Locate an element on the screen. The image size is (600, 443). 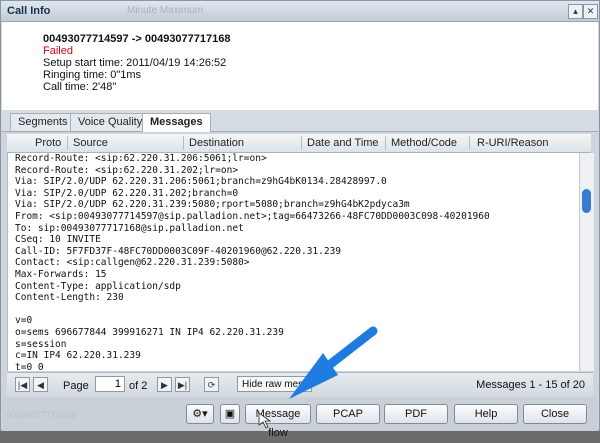
call-status: Failed is located at coordinates (58, 51).